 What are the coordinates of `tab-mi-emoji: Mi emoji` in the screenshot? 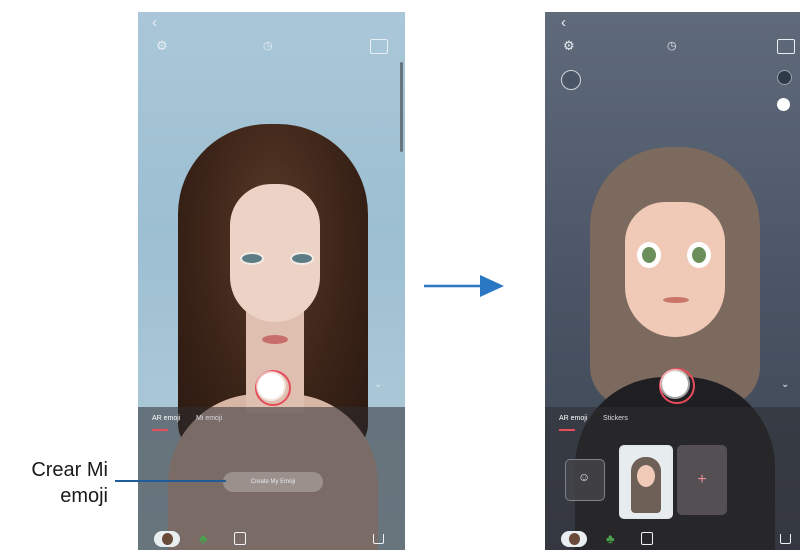 It's located at (209, 418).